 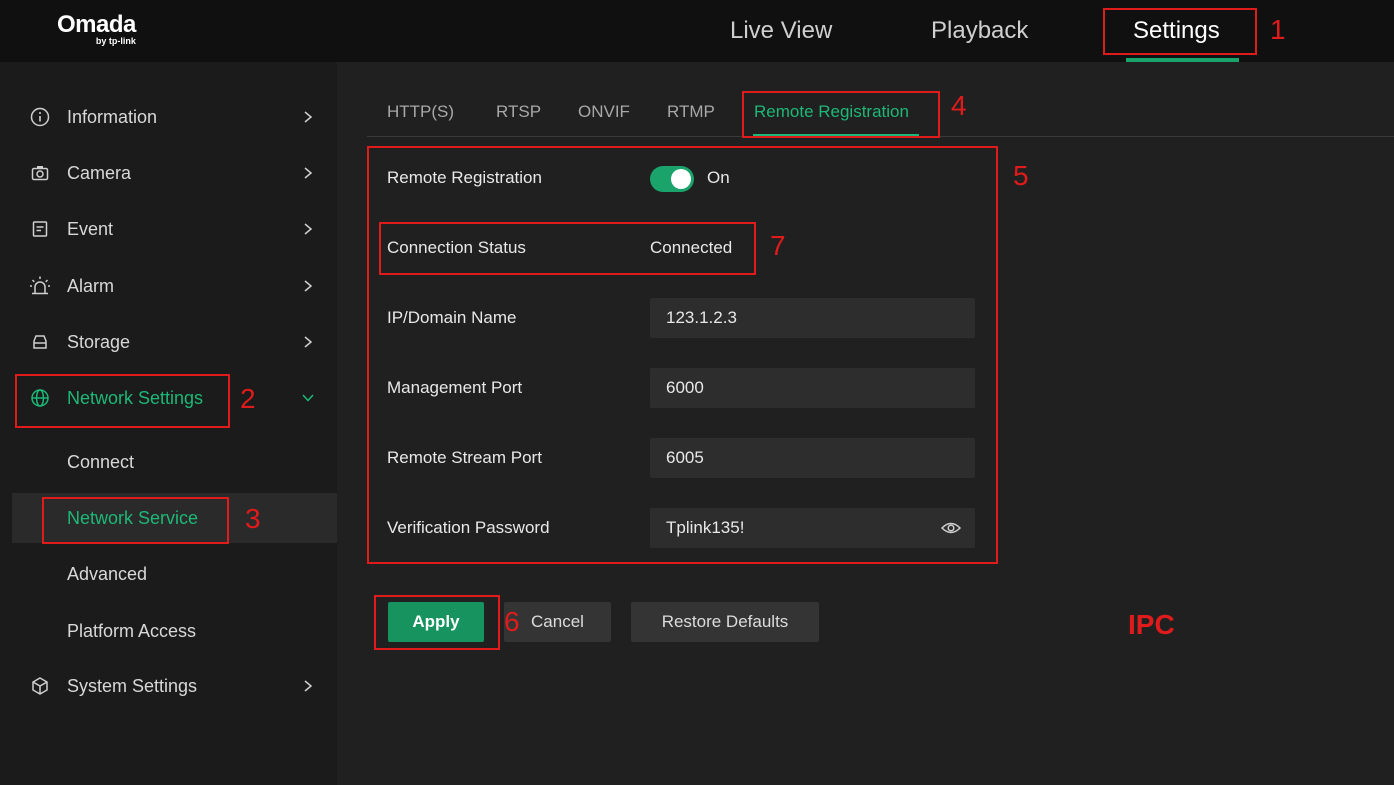 I want to click on nav-live-view: Live View, so click(x=781, y=31).